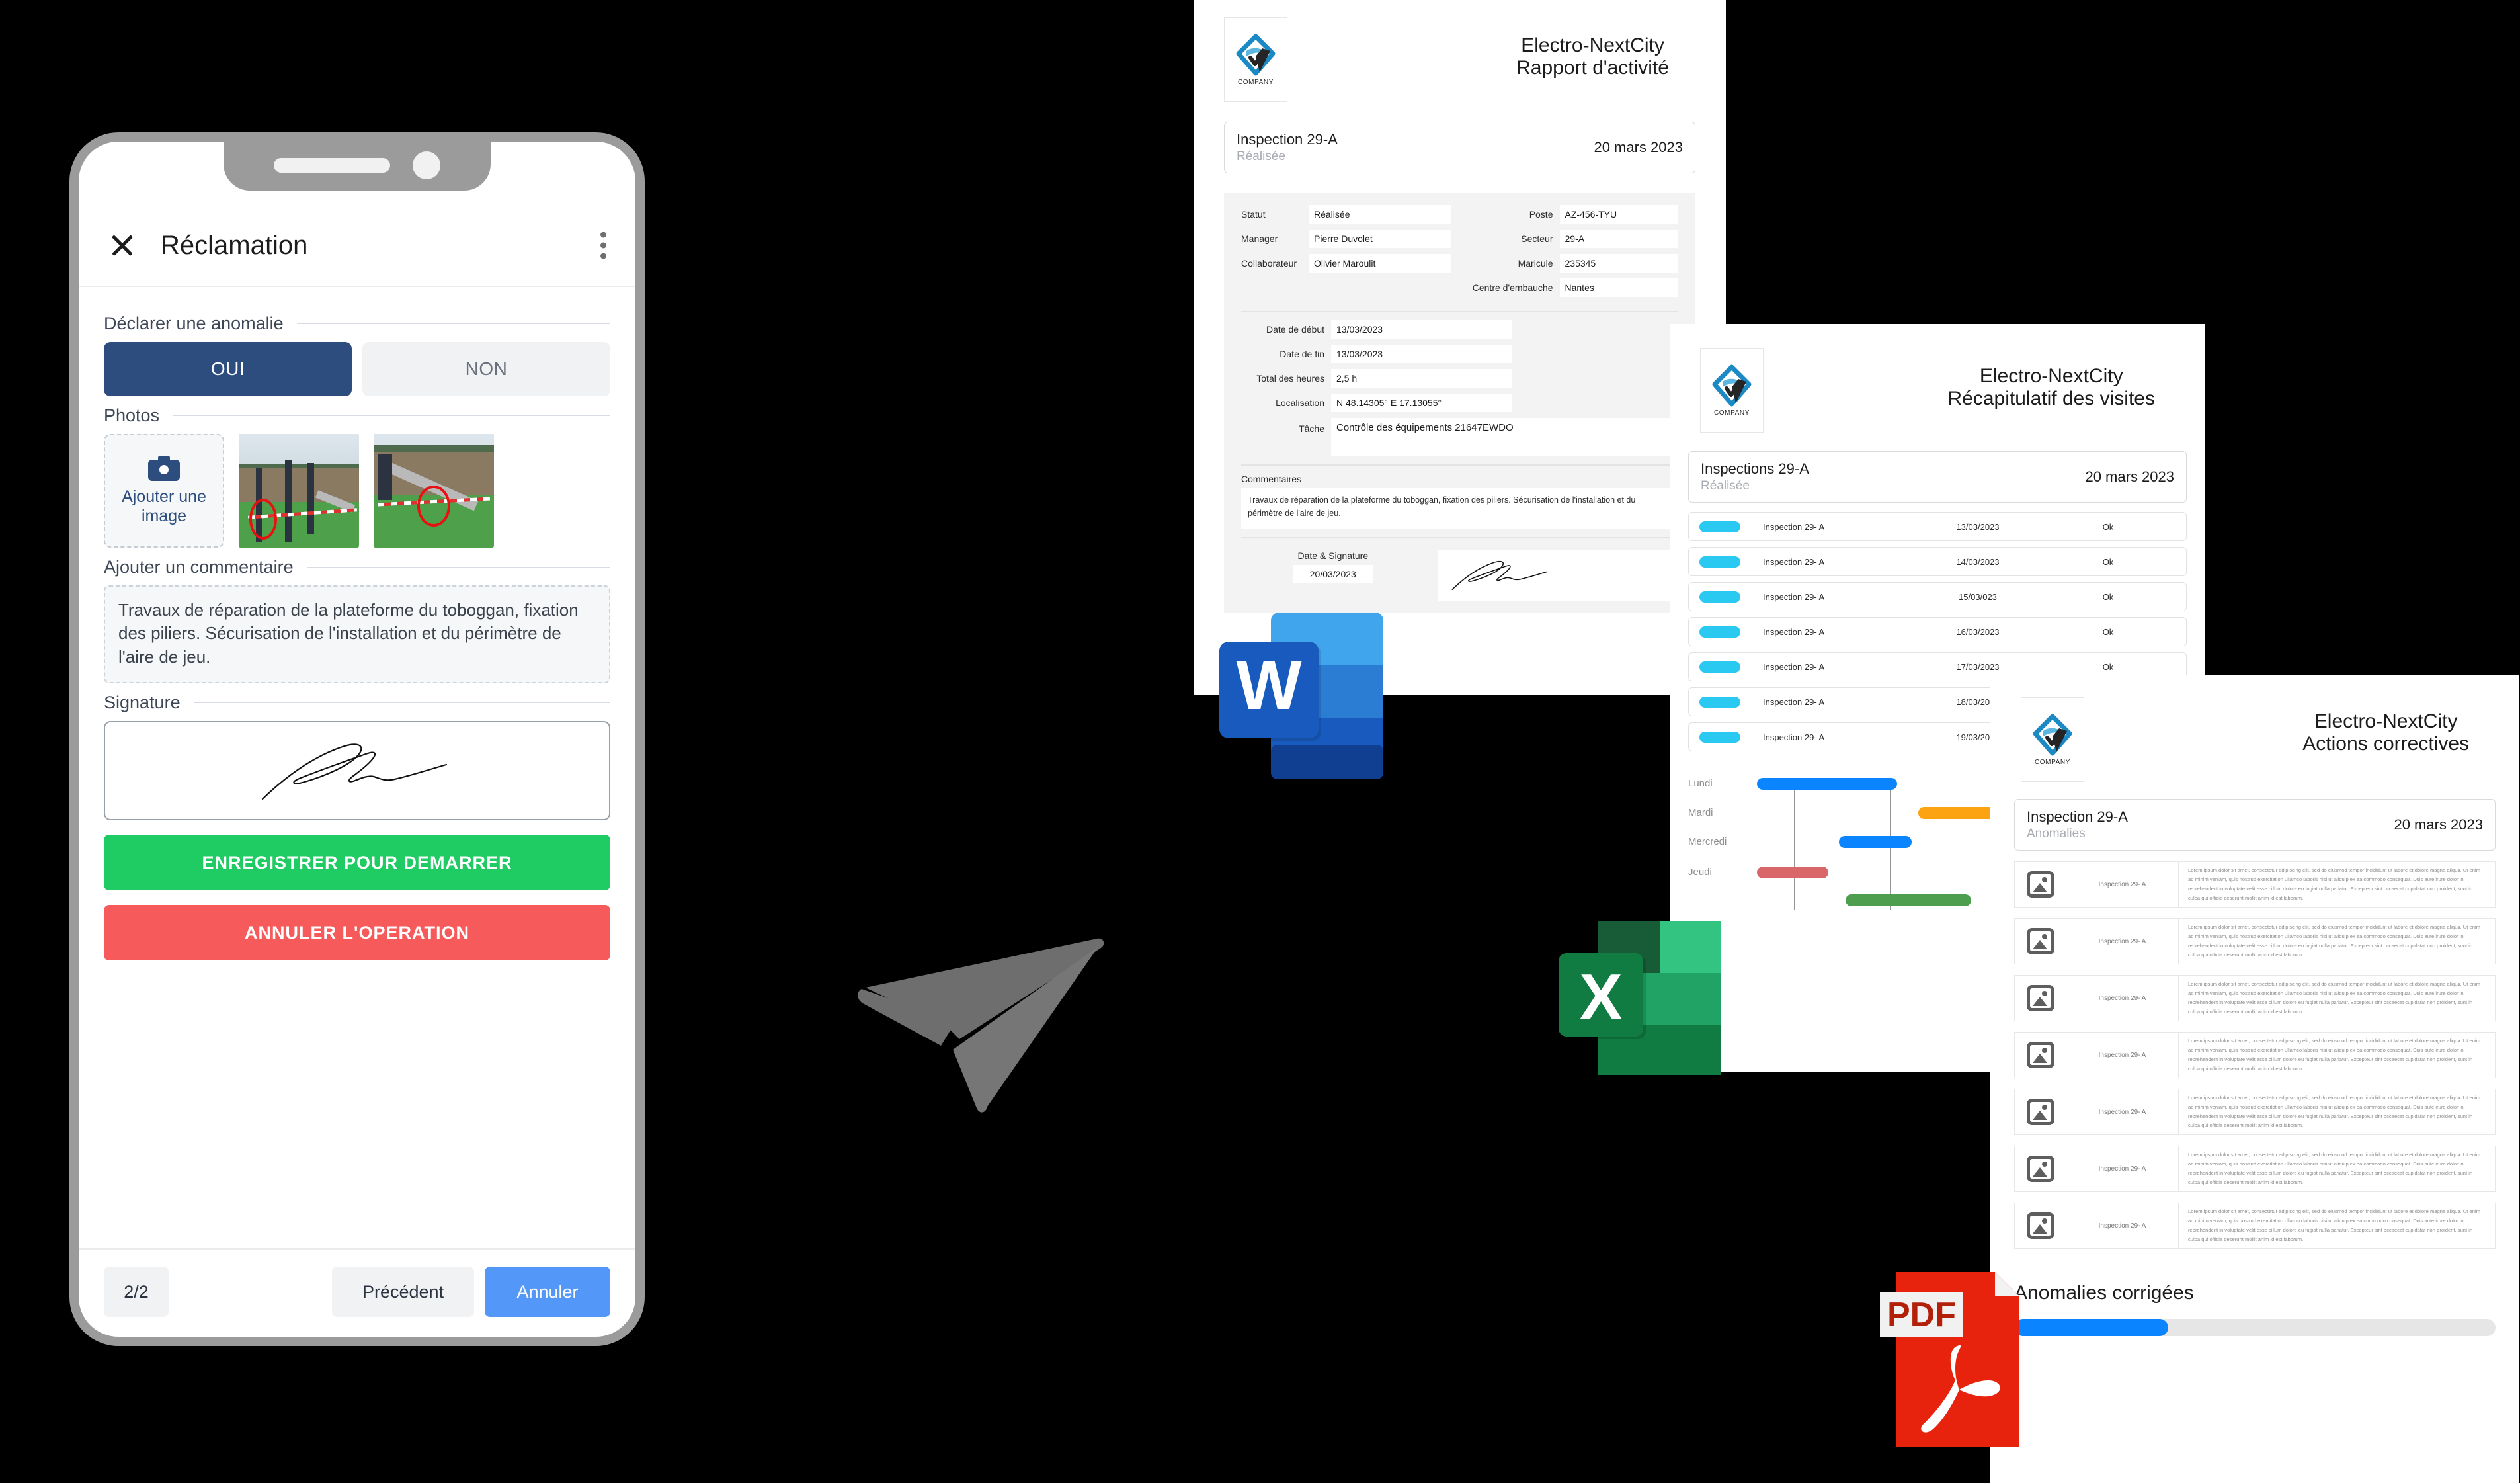  I want to click on signature-drawing, so click(354, 771).